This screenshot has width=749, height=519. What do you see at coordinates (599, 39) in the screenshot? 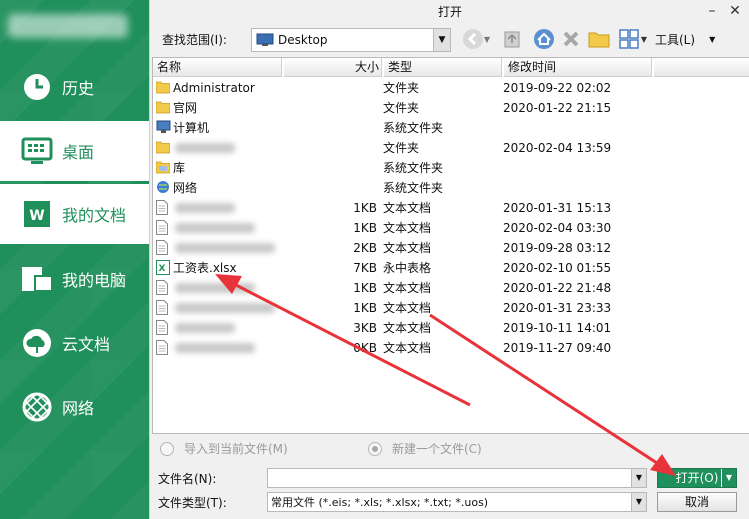
I see `new-folder-button` at bounding box center [599, 39].